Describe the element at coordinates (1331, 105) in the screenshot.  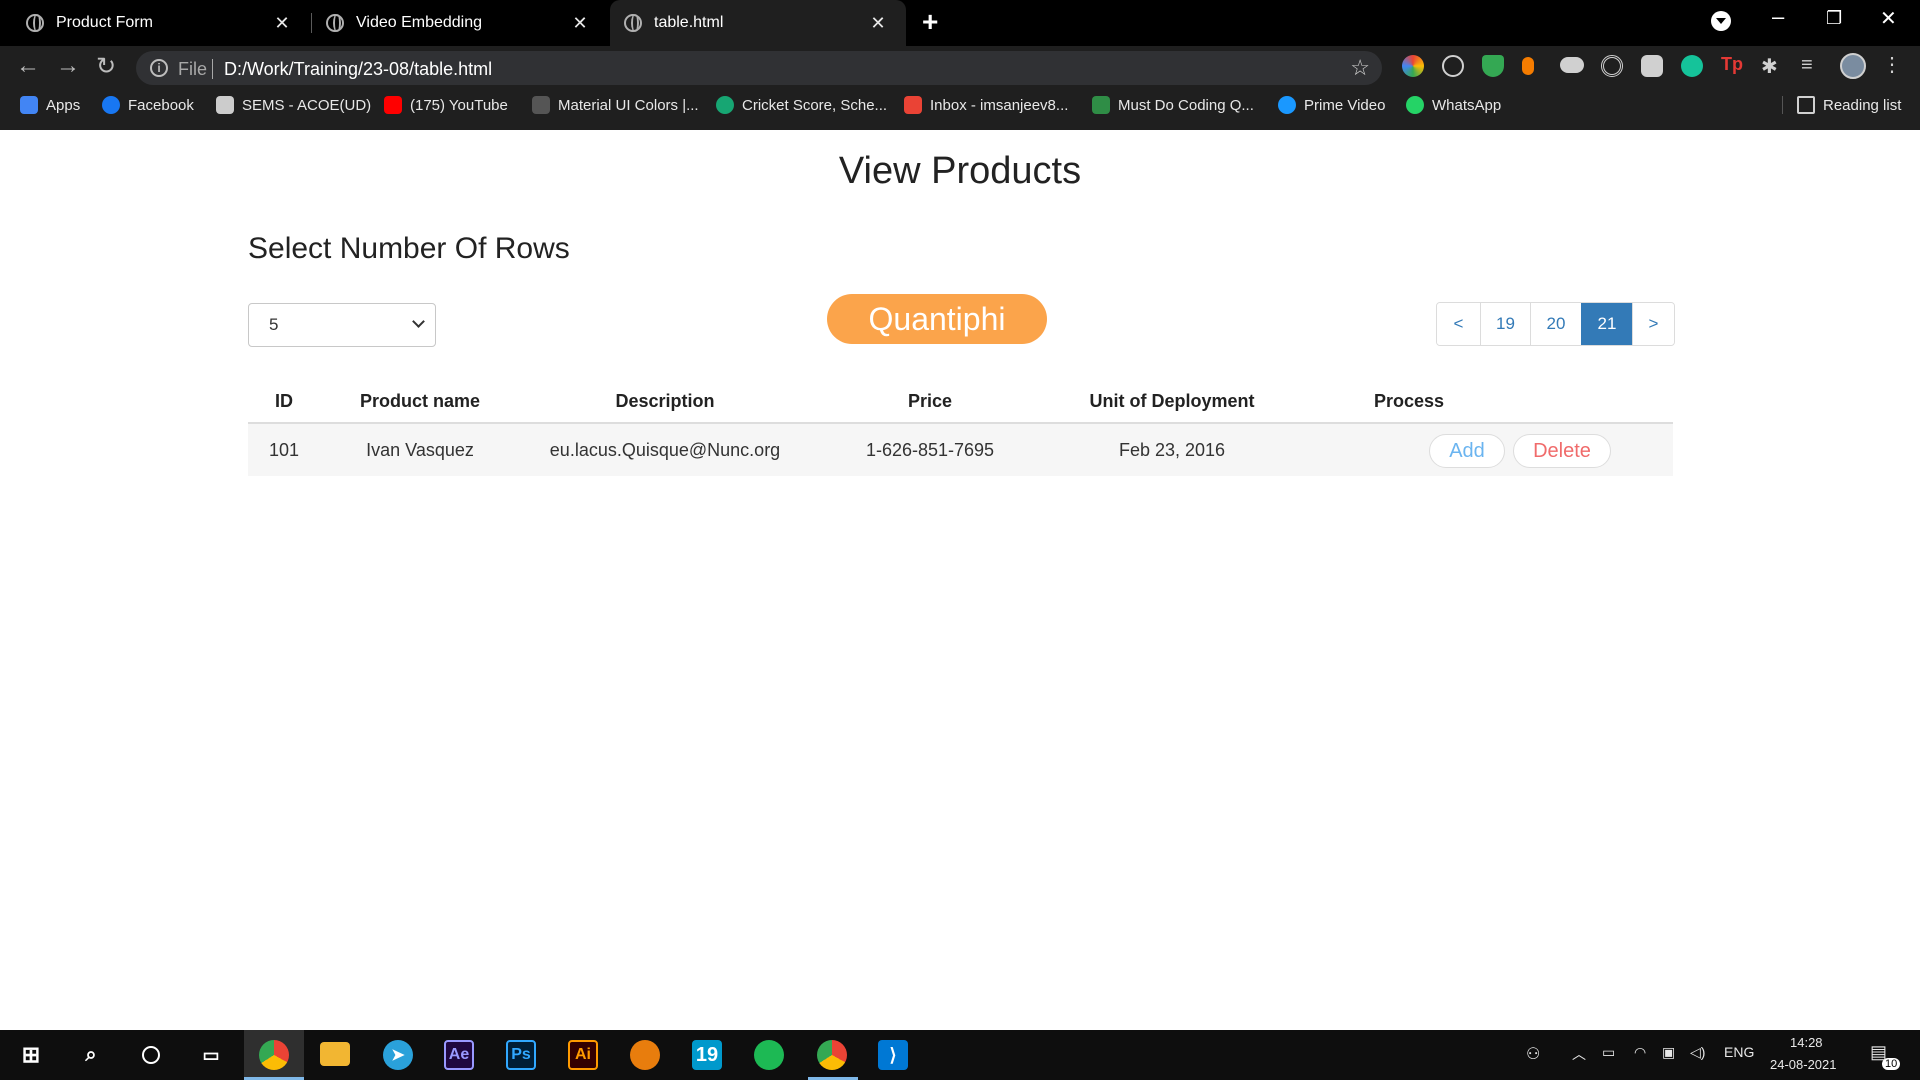
I see `bookmark-prime-video: Prime Video` at that location.